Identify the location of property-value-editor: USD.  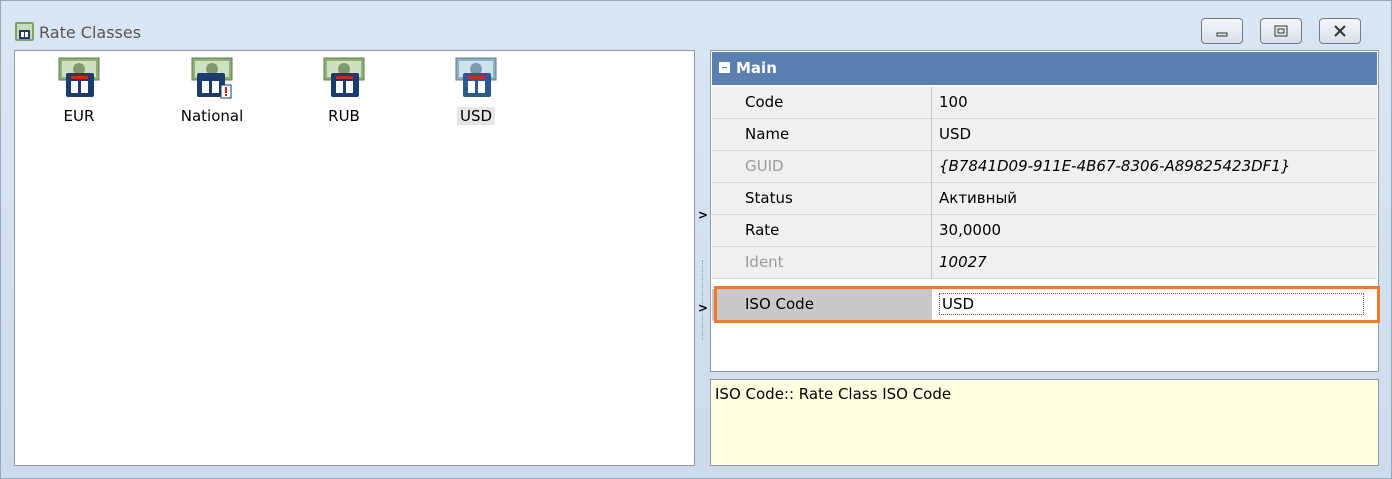
(1154, 305).